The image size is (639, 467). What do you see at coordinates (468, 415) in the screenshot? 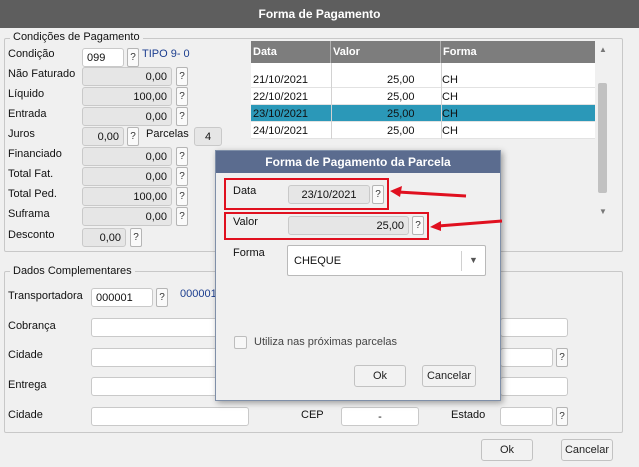
I see `estado-label: Estado` at bounding box center [468, 415].